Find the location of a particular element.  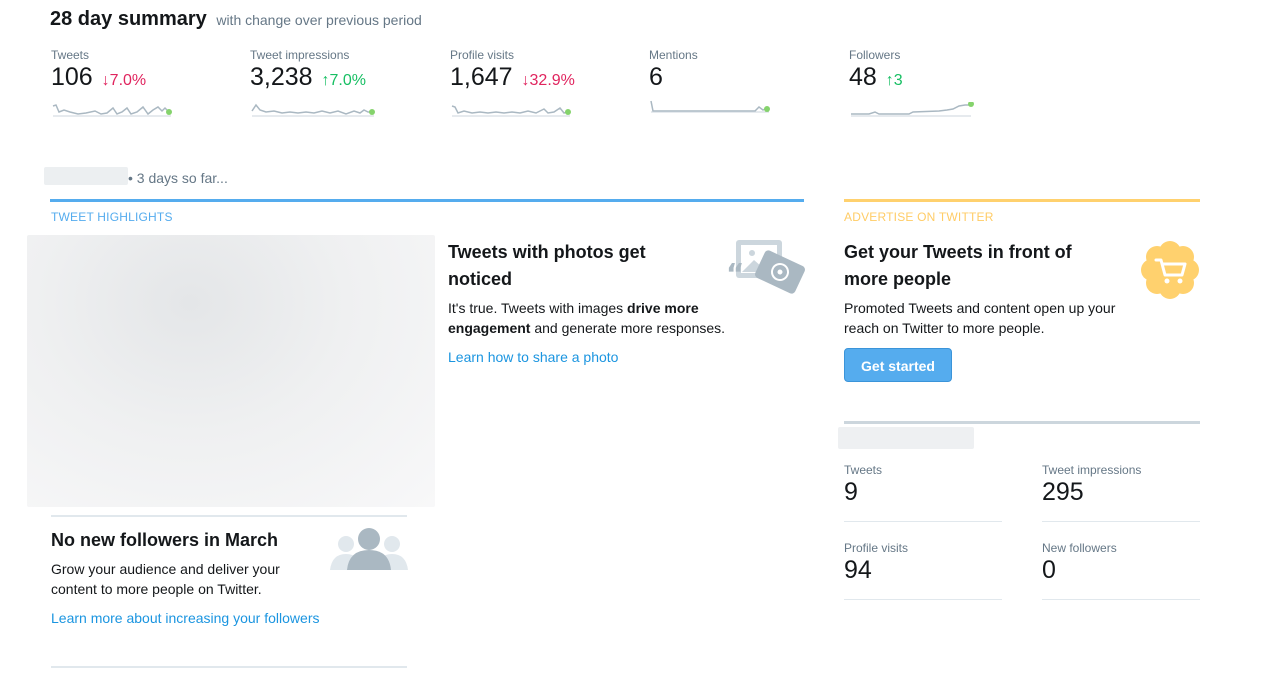

stat-change-value: 3 is located at coordinates (898, 80).